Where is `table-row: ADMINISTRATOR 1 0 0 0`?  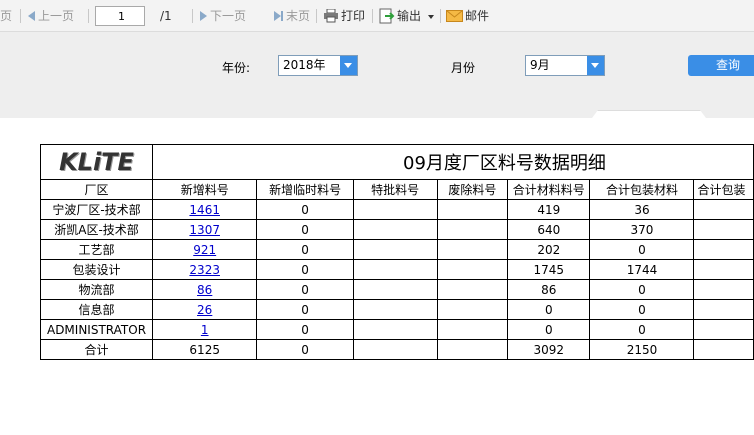
table-row: ADMINISTRATOR 1 0 0 0 is located at coordinates (396, 329).